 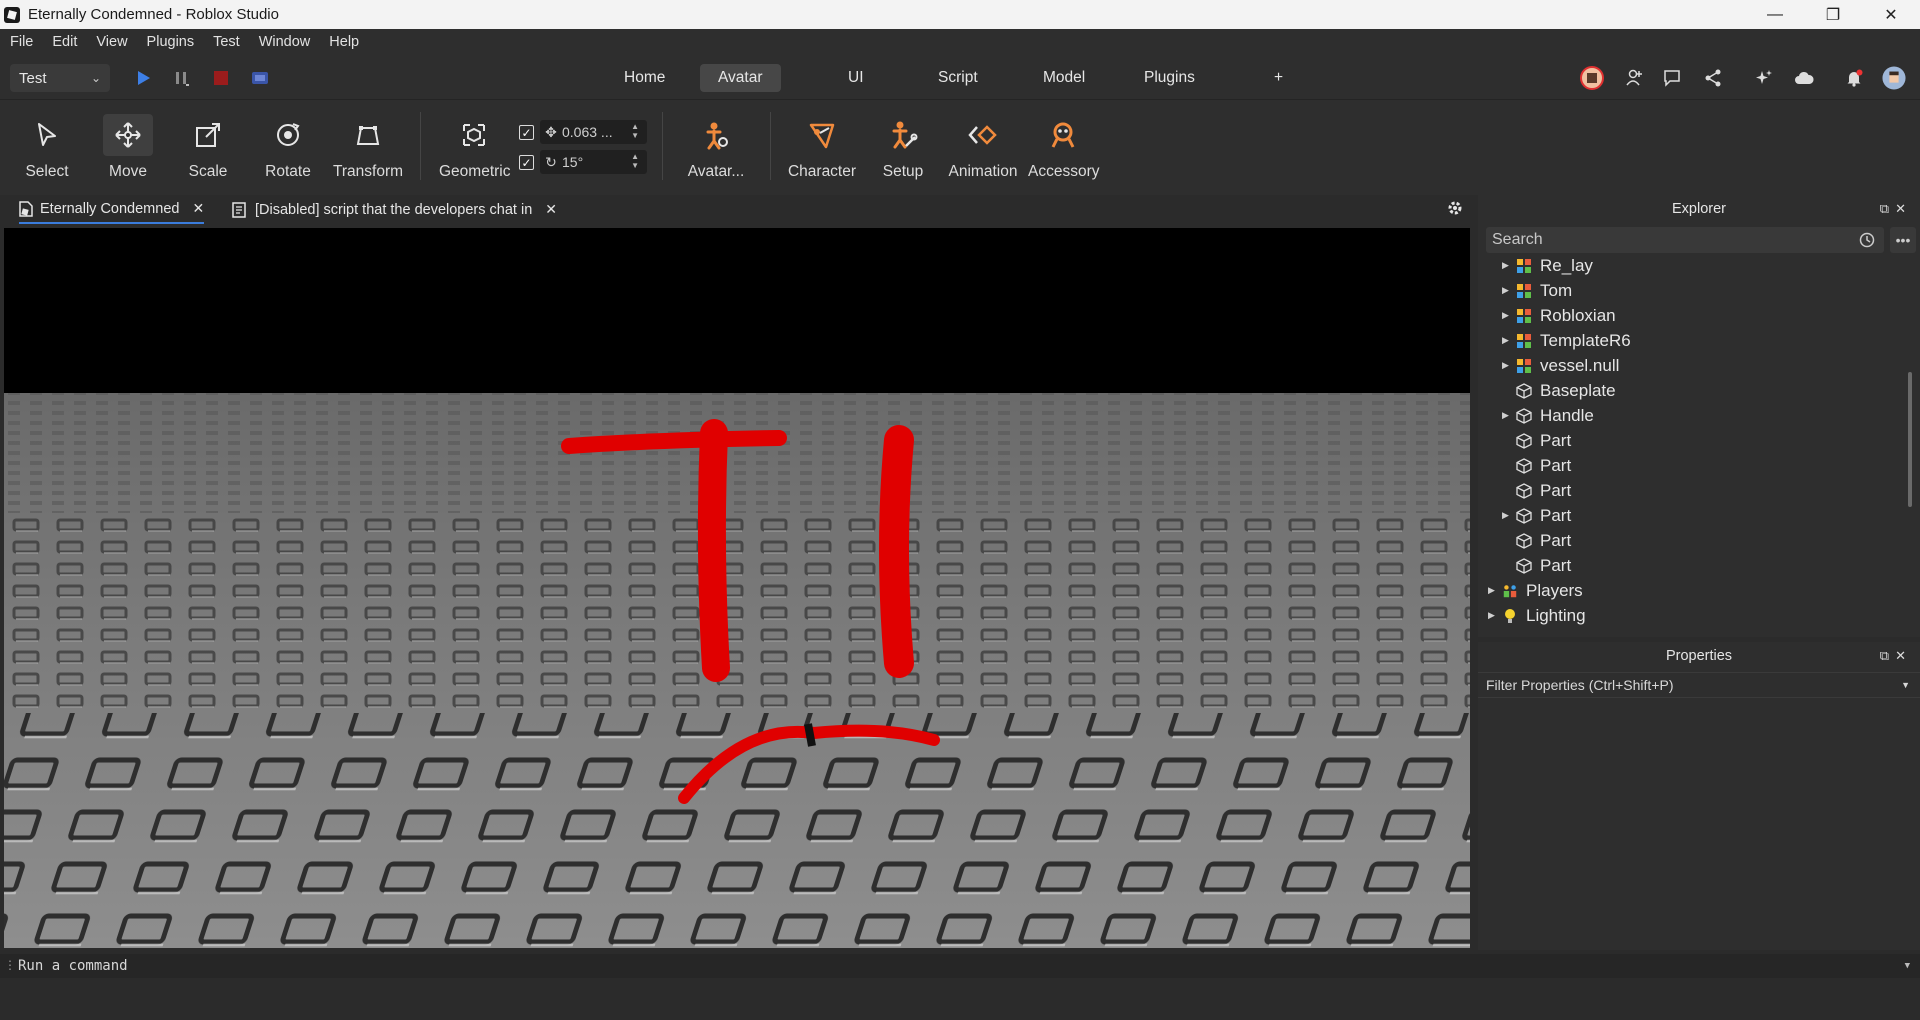 I want to click on menu-help: Help, so click(x=344, y=42).